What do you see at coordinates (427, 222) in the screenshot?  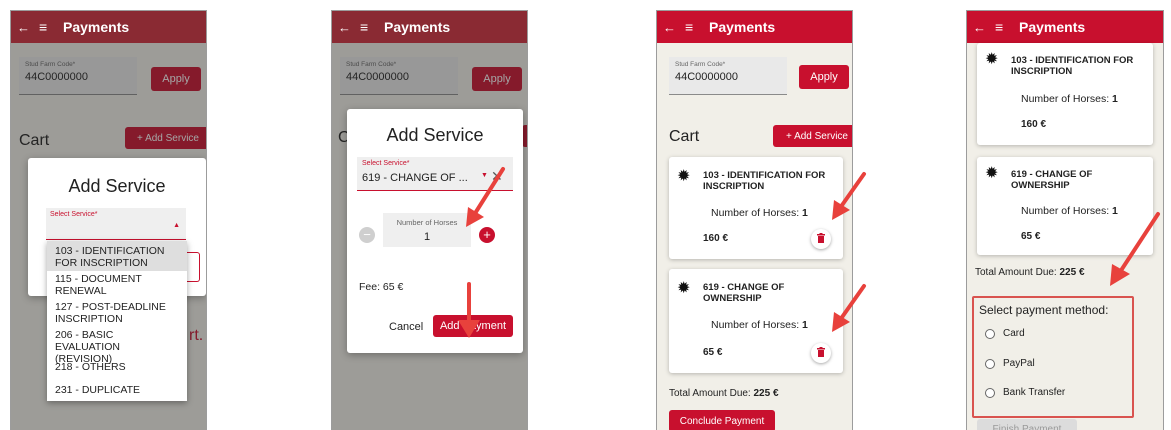 I see `horses-label: Number of Horses` at bounding box center [427, 222].